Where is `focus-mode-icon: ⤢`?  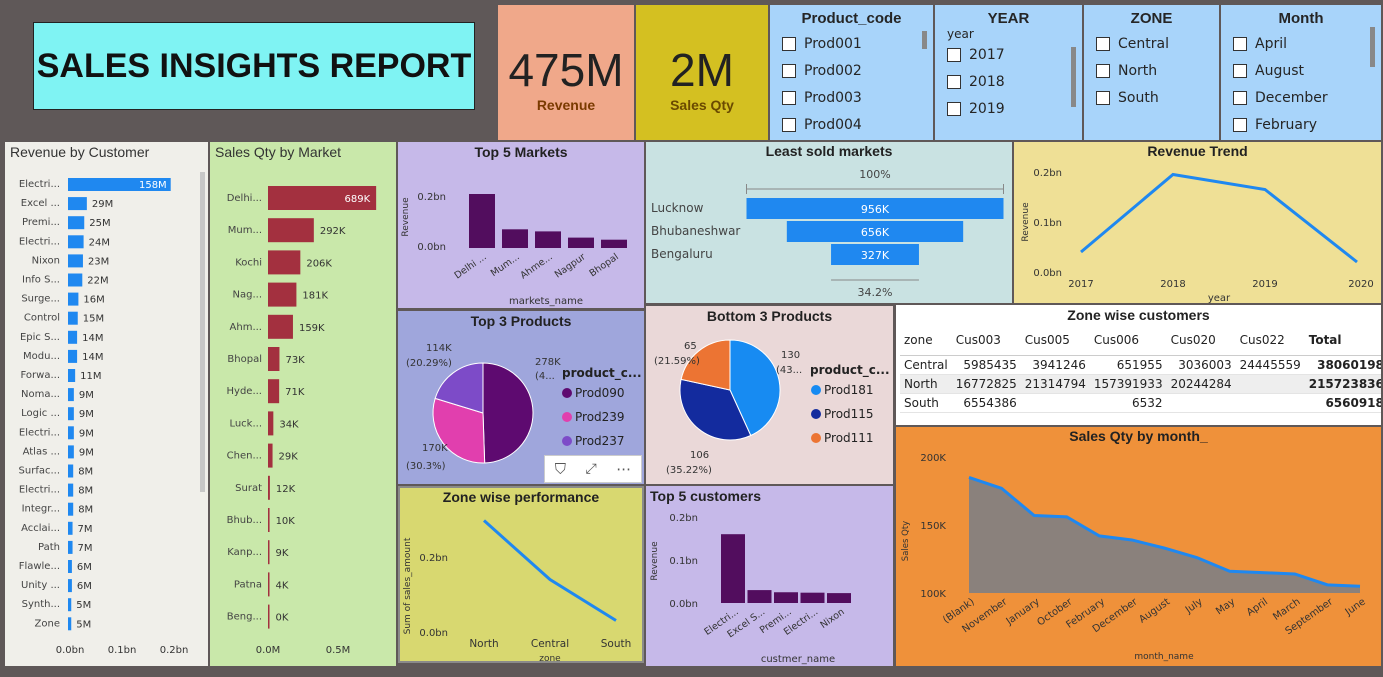
focus-mode-icon: ⤢ is located at coordinates (591, 469).